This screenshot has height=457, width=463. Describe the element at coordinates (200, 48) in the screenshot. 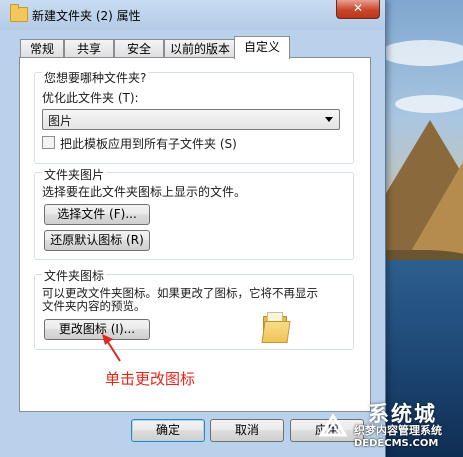

I see `tab-previous-versions: 以前的版本` at that location.